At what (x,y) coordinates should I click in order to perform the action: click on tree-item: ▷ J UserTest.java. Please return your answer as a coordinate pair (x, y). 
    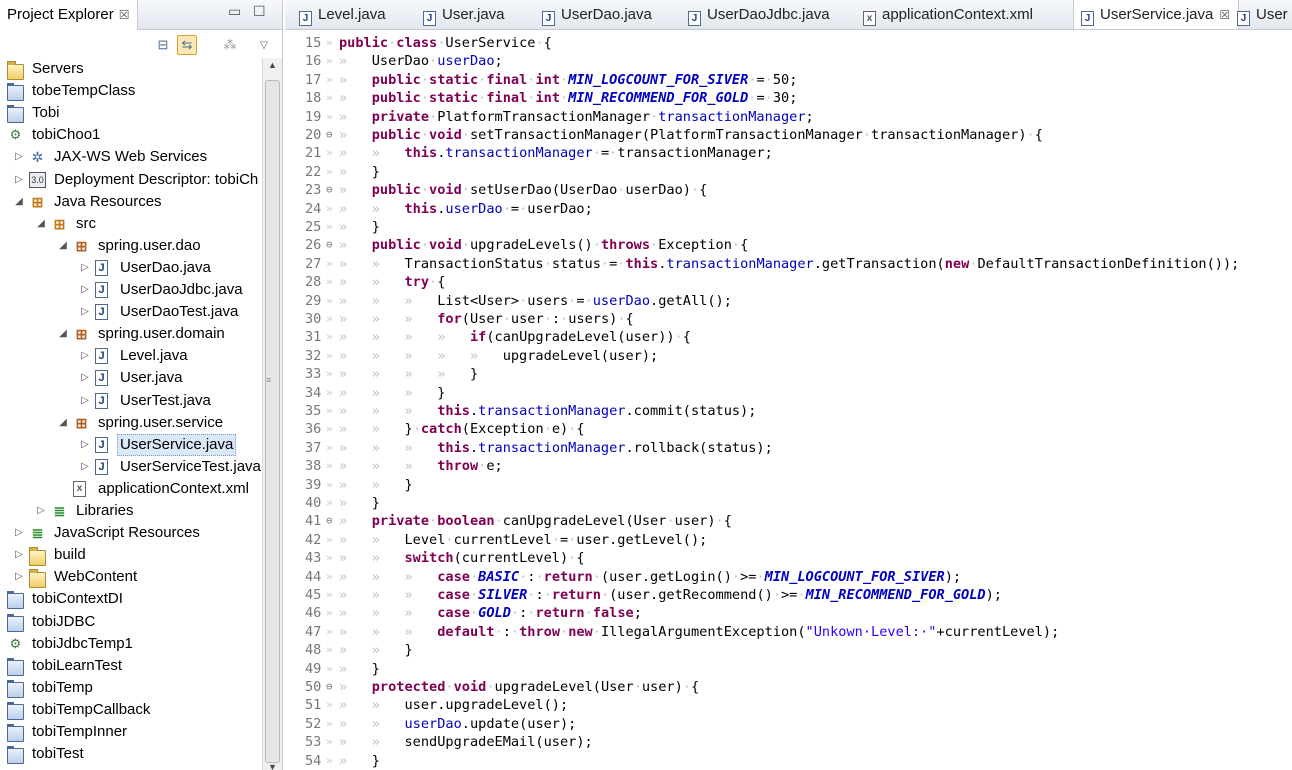
    Looking at the image, I should click on (131, 401).